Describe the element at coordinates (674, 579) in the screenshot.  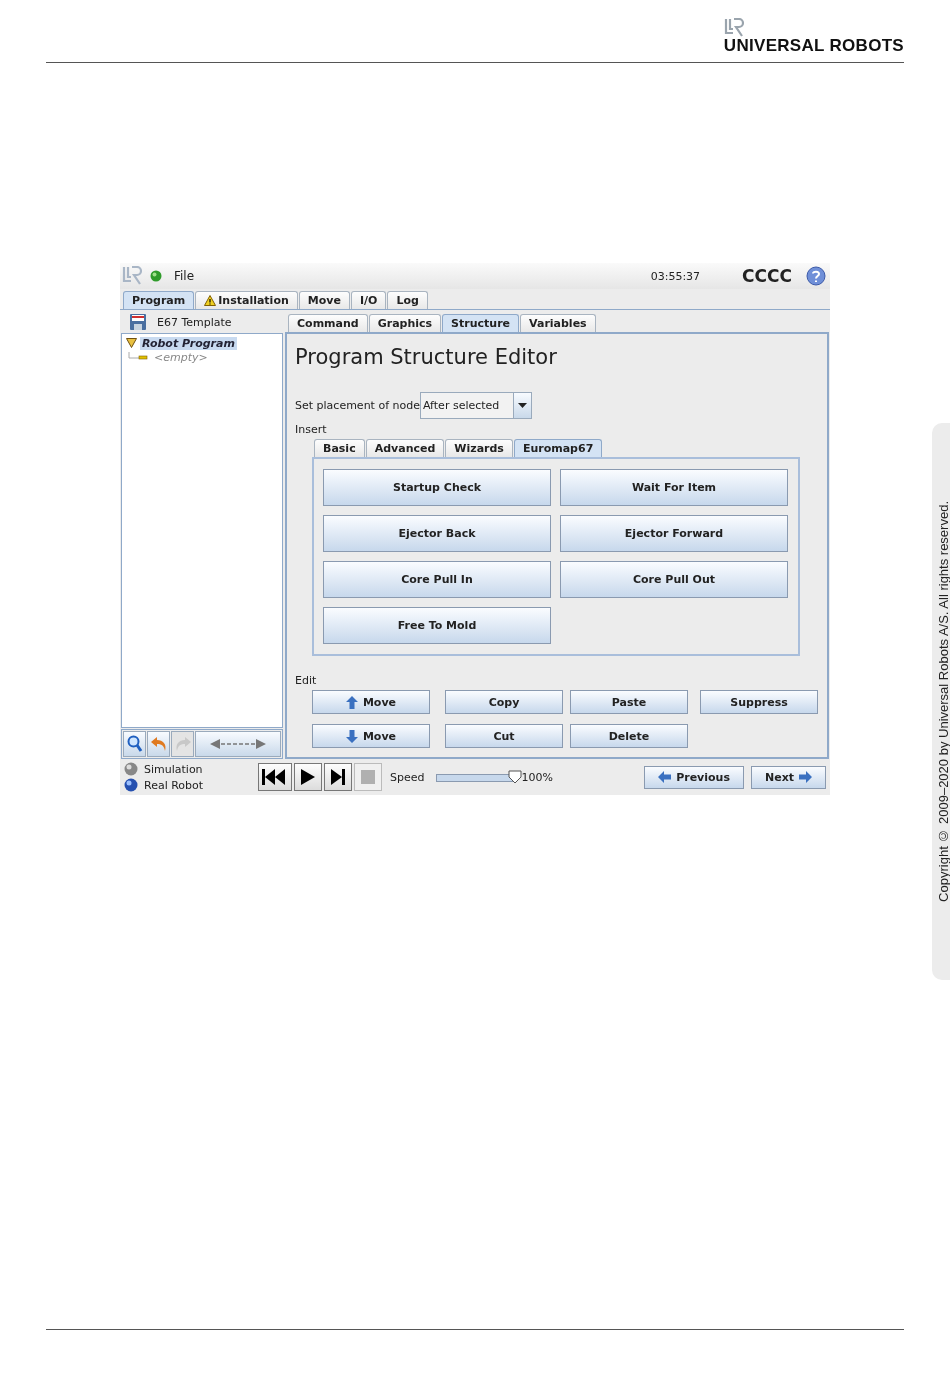
I see `insert-node-button: Core Pull Out` at that location.